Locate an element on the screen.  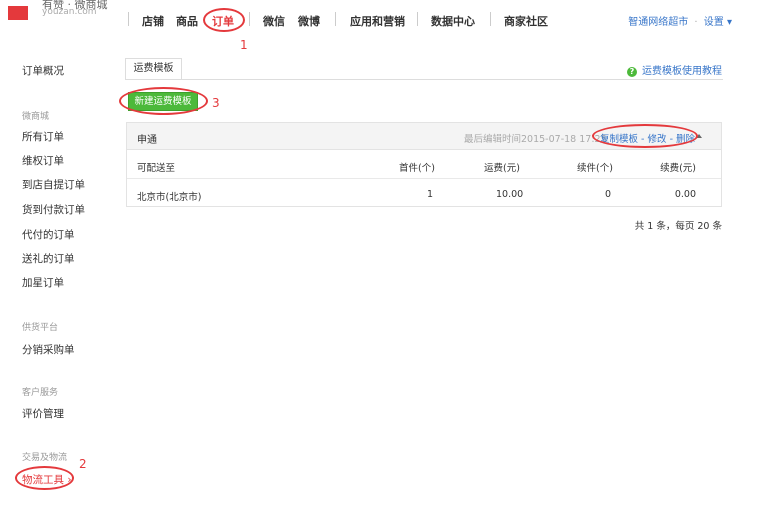
nav-item-weibo: 微博 is located at coordinates (309, 21).